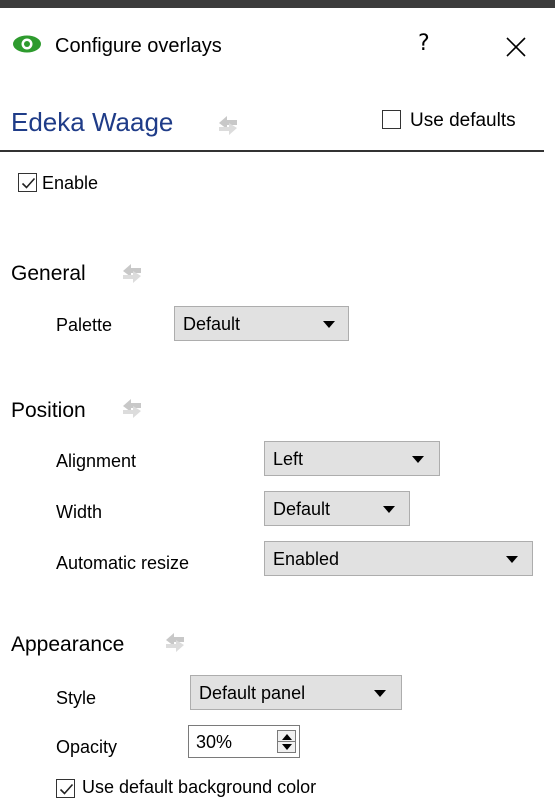 The image size is (555, 798). What do you see at coordinates (516, 47) in the screenshot?
I see `close-icon` at bounding box center [516, 47].